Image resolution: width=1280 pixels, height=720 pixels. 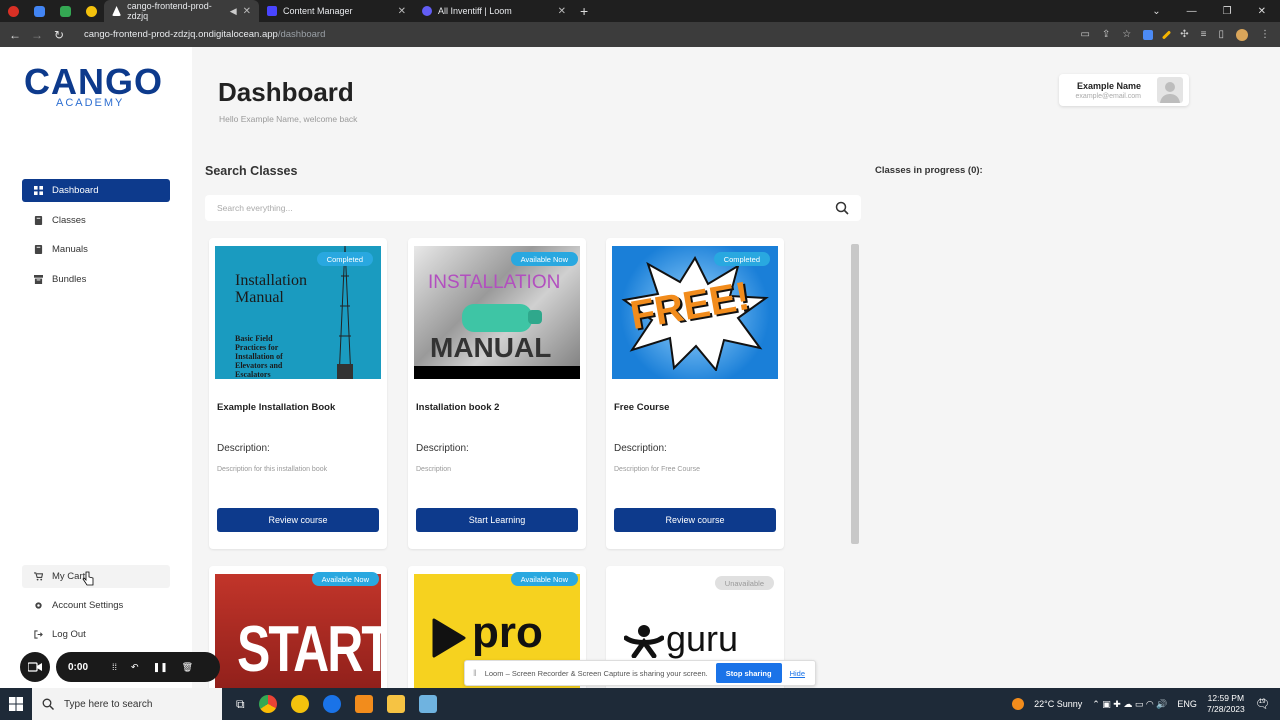 I want to click on thumb-sub-line: Escalators, so click(x=253, y=374).